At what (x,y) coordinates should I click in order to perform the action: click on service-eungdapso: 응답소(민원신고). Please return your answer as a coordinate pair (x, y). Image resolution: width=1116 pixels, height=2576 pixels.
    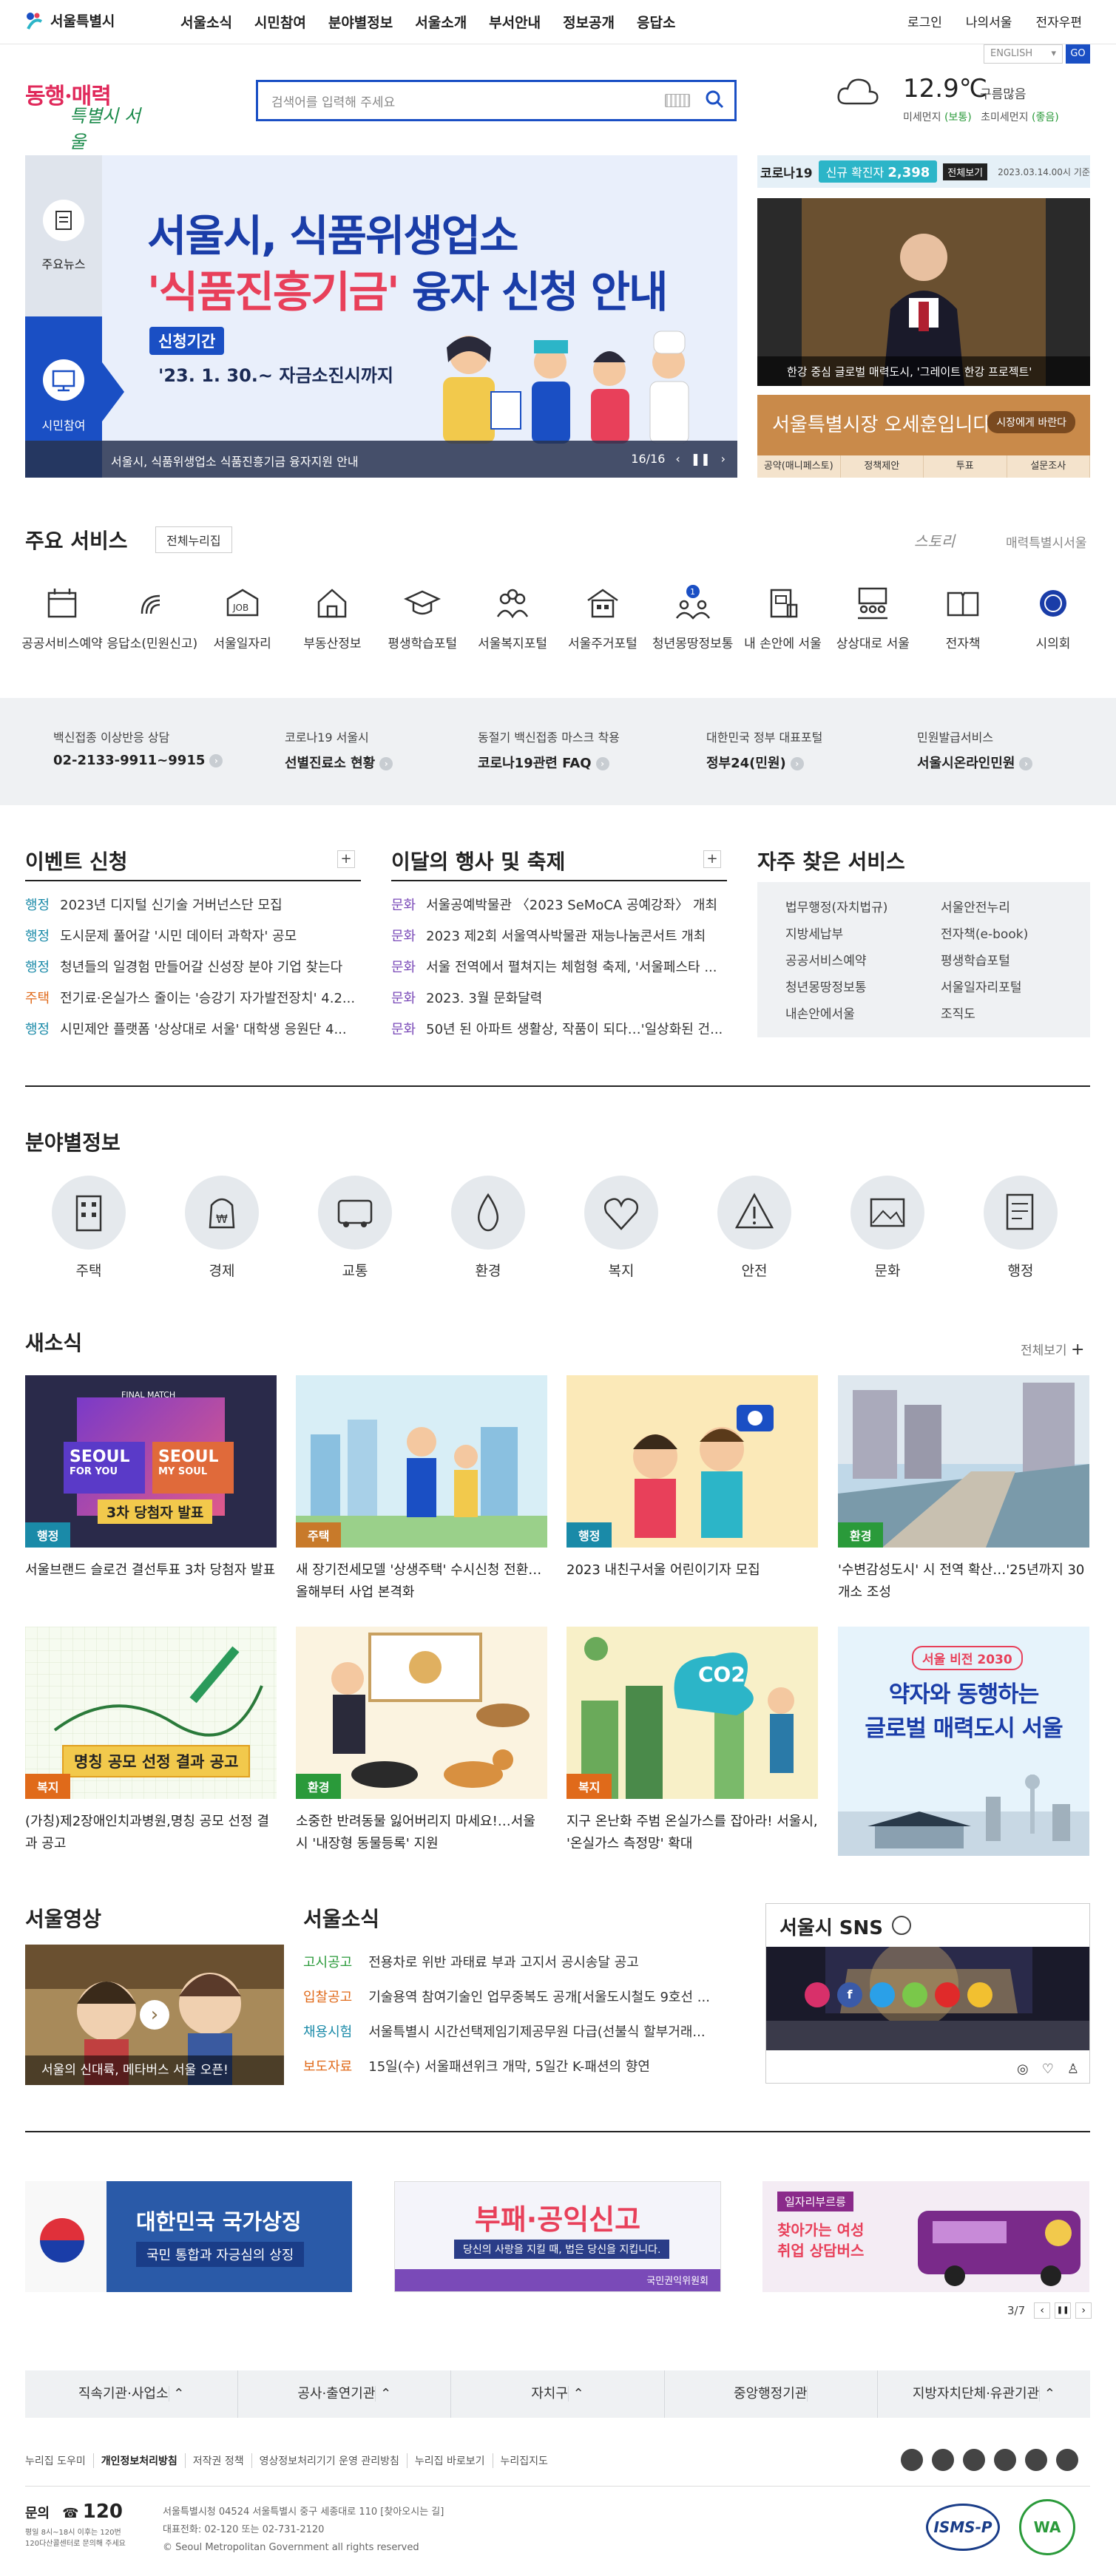
    Looking at the image, I should click on (151, 628).